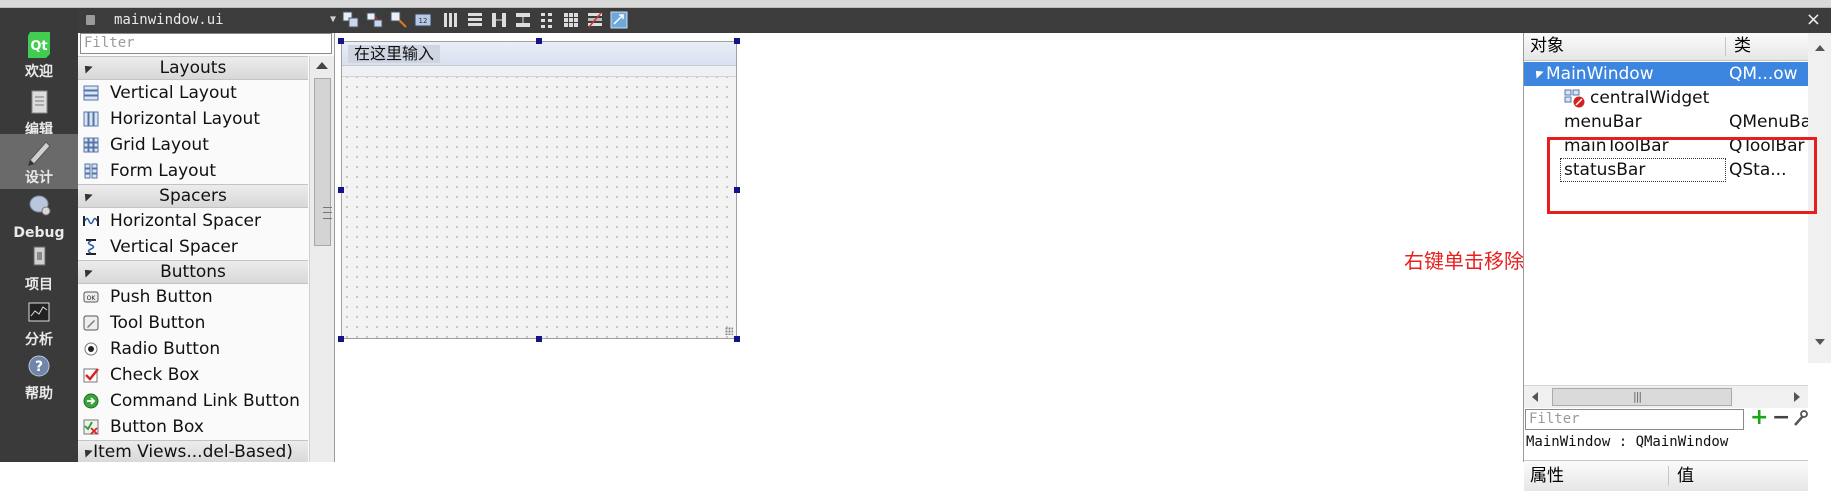 The width and height of the screenshot is (1831, 491). Describe the element at coordinates (39, 178) in the screenshot. I see `mode-label: 设计` at that location.